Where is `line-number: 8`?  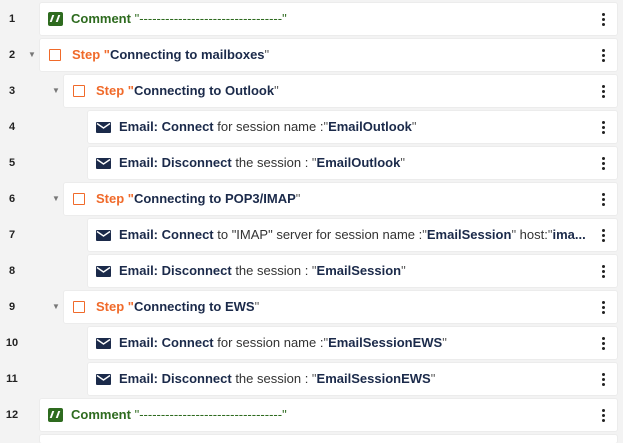
line-number: 8 is located at coordinates (12, 271).